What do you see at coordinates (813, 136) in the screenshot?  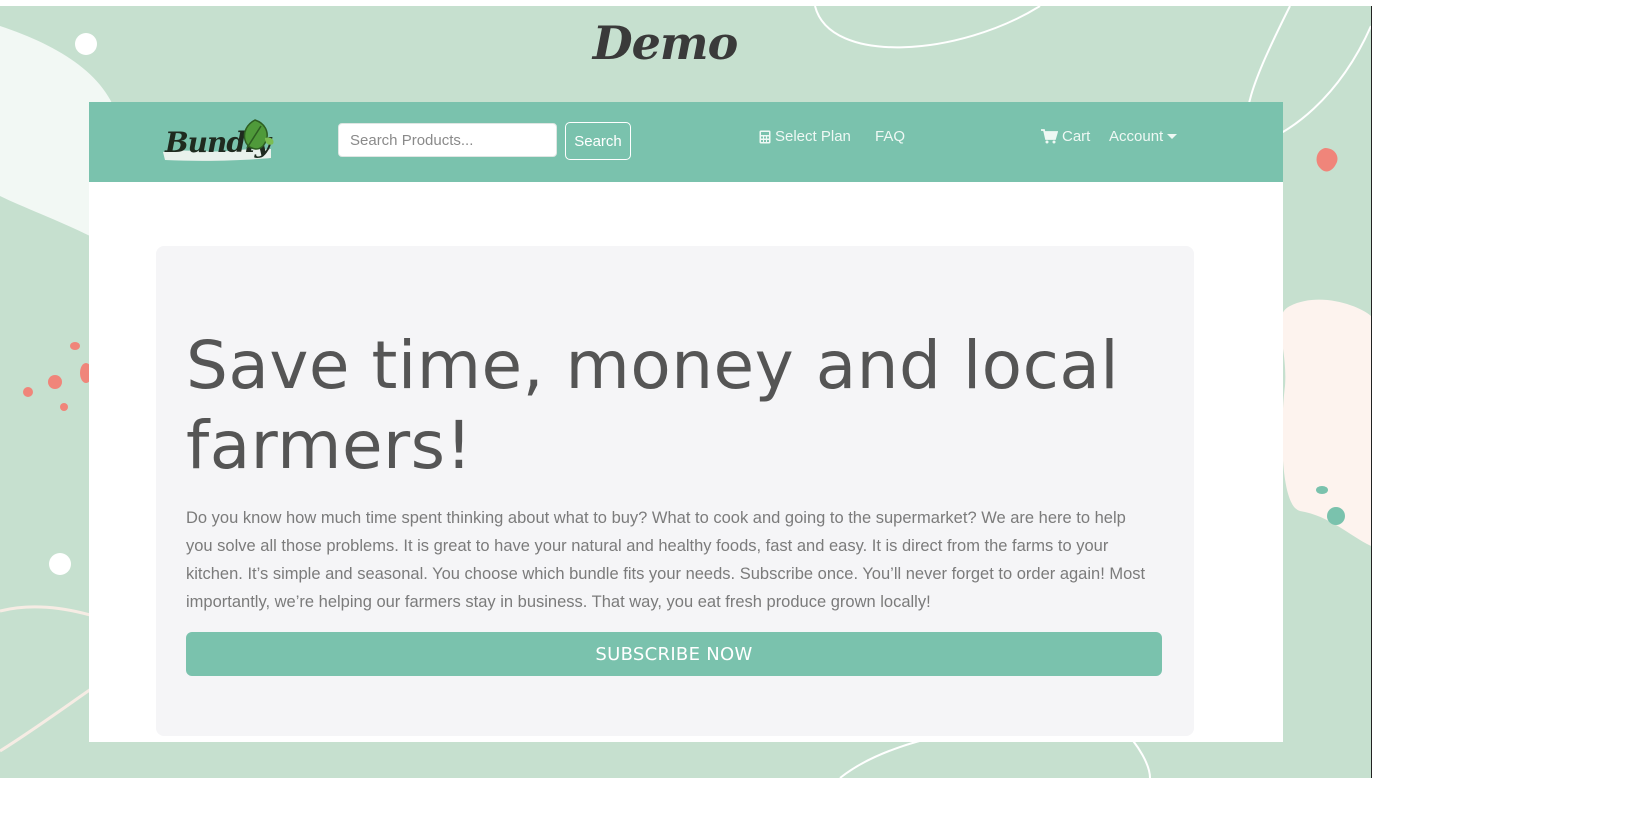 I see `select-plan-label: Select Plan` at bounding box center [813, 136].